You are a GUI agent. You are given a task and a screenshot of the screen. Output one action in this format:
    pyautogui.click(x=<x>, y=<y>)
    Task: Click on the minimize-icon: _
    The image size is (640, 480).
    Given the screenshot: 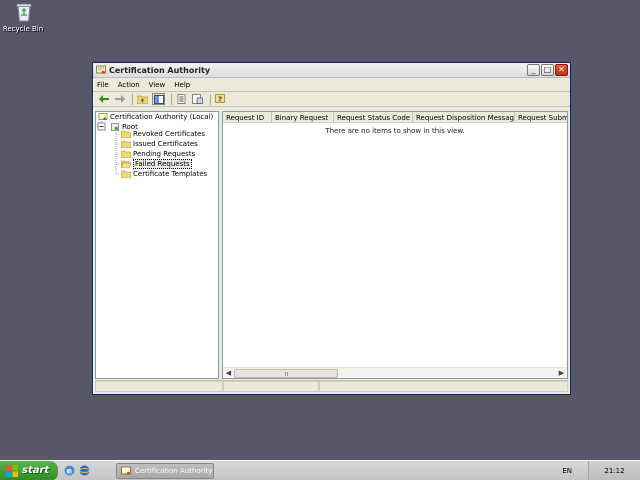 What is the action you would take?
    pyautogui.click(x=533, y=69)
    